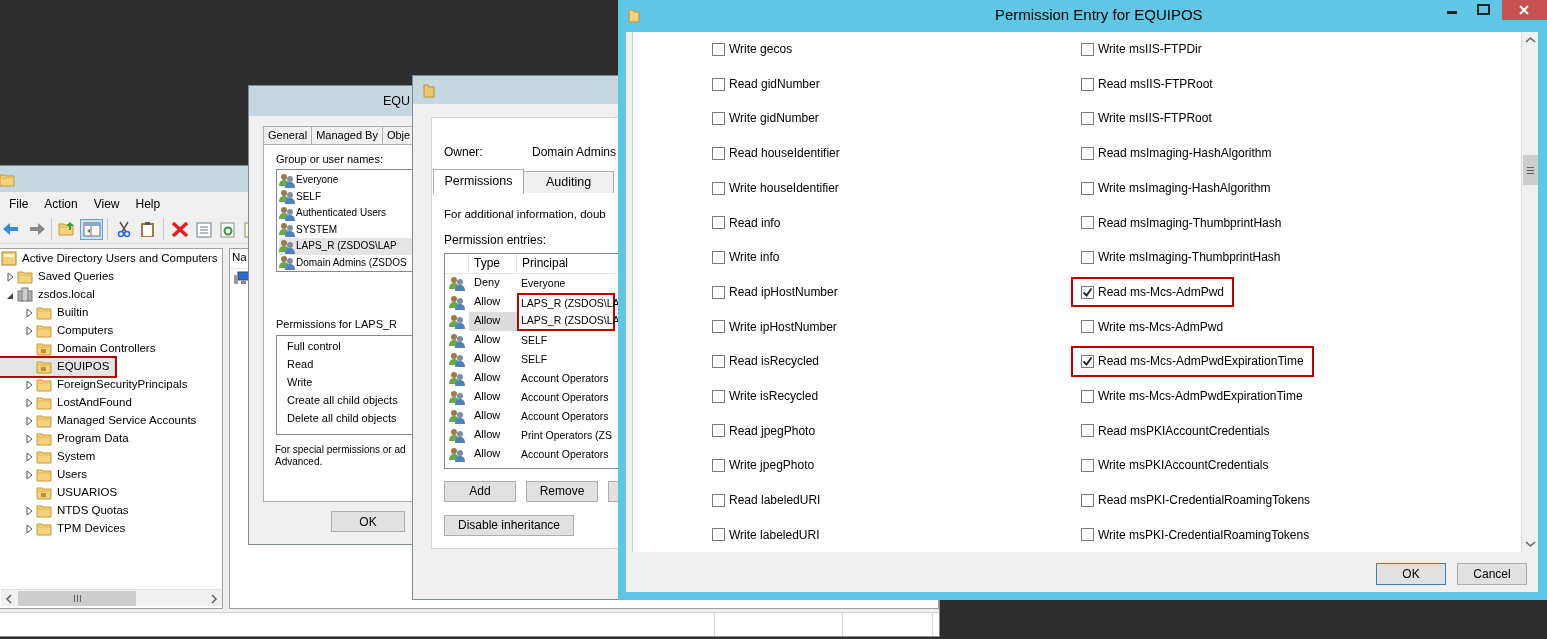  I want to click on checkbox-label: Read msImaging-ThumbprintHash, so click(1190, 222).